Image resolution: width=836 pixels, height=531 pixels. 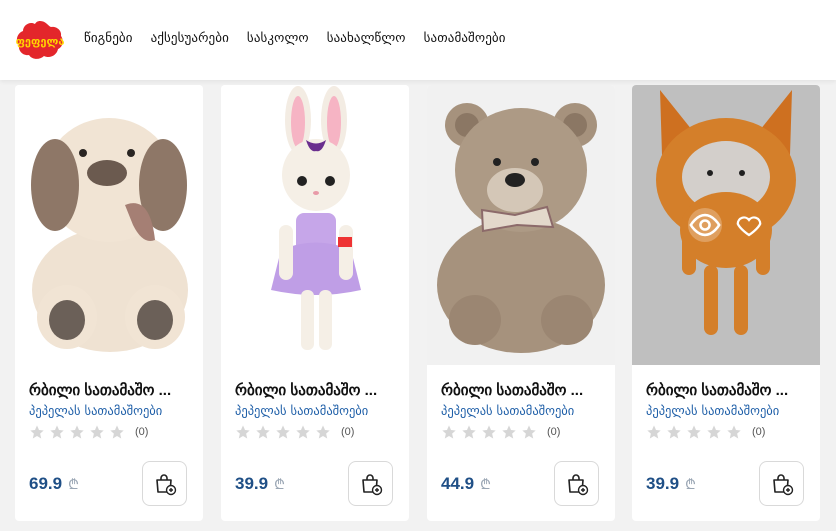 I want to click on nav-item-toys: სათამაშოები, so click(x=465, y=38).